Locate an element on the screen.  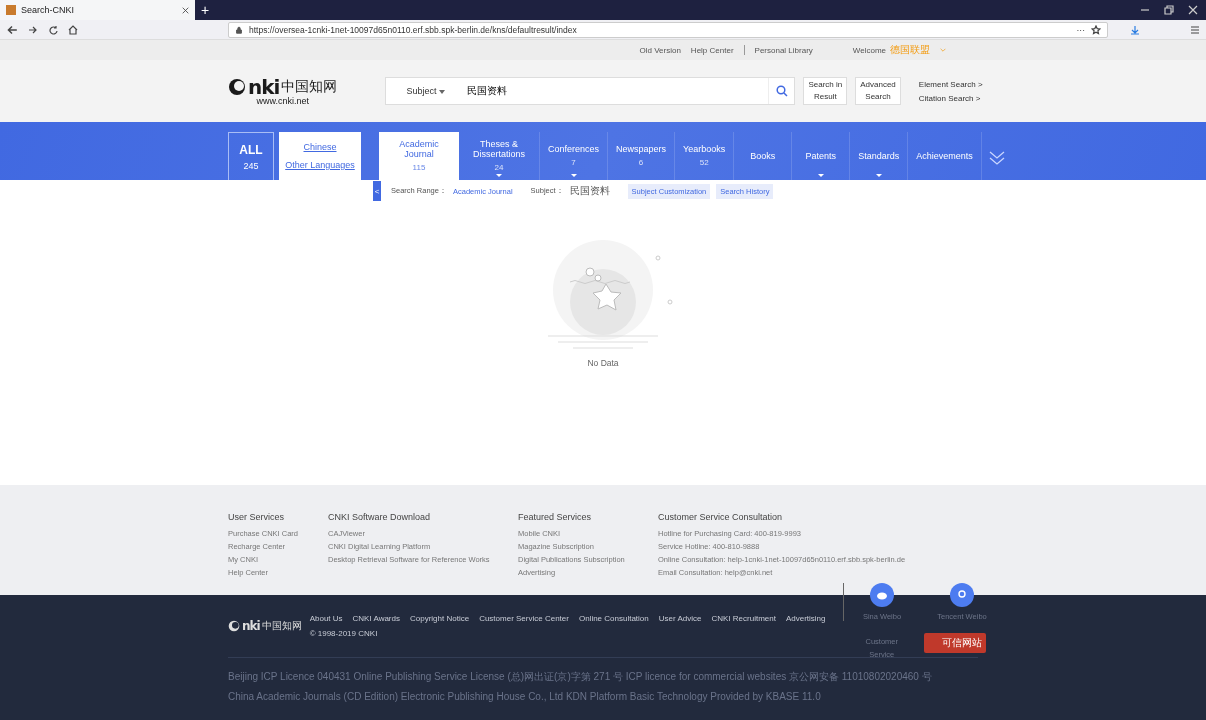
footer-bottom-link: Copyright Notice is located at coordinates (440, 618).